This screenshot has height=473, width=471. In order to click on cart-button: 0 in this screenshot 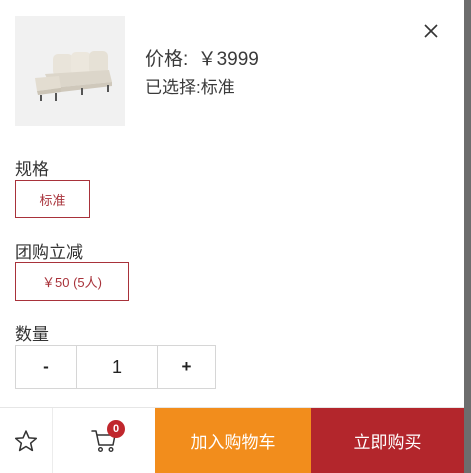, I will do `click(104, 440)`.